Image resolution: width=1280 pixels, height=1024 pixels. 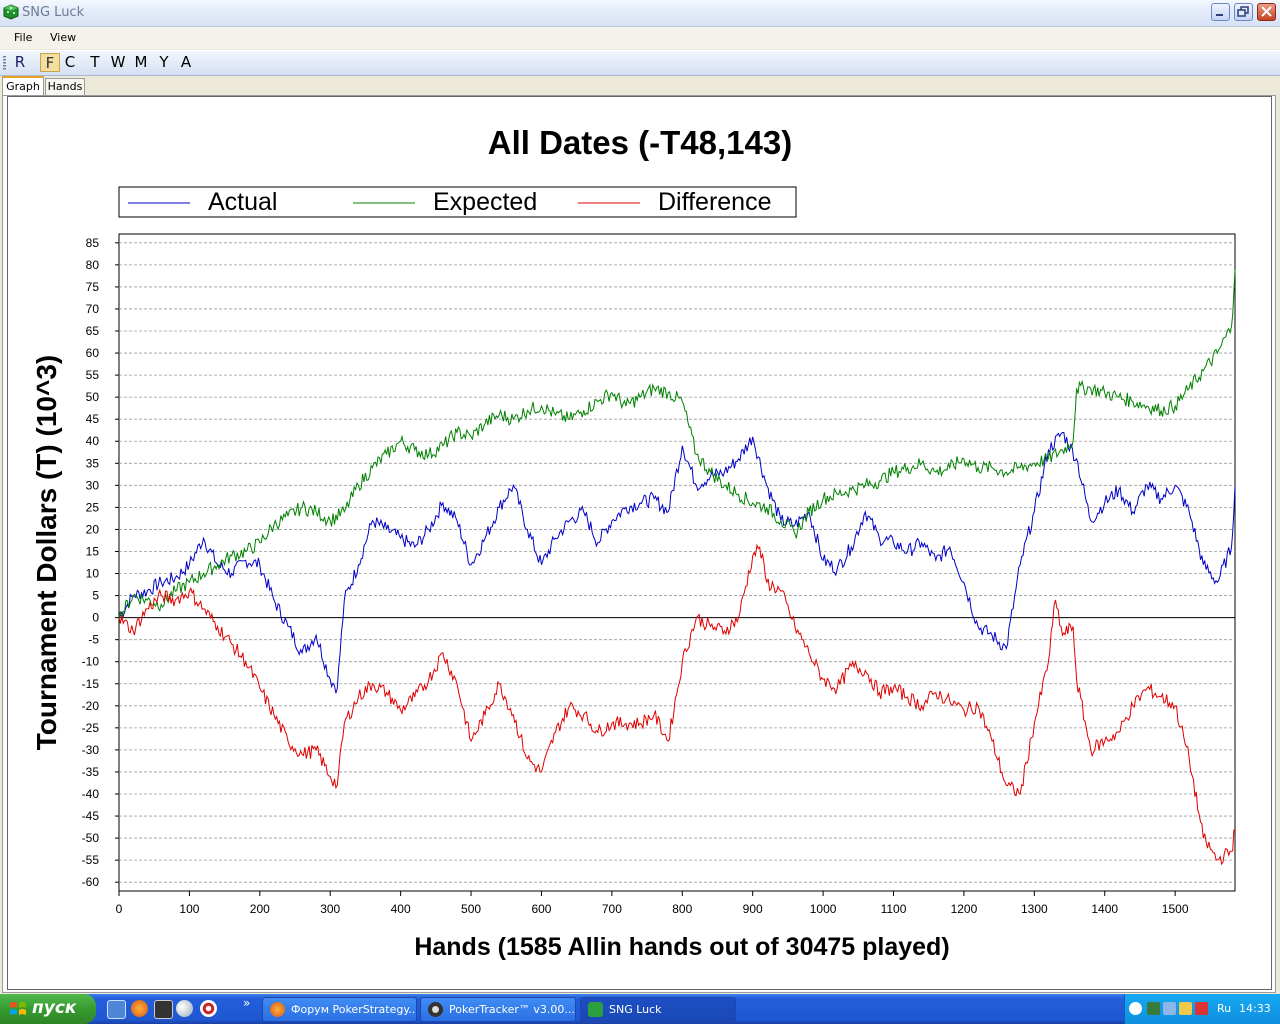 I want to click on tray-display-icon, so click(x=1169, y=1008).